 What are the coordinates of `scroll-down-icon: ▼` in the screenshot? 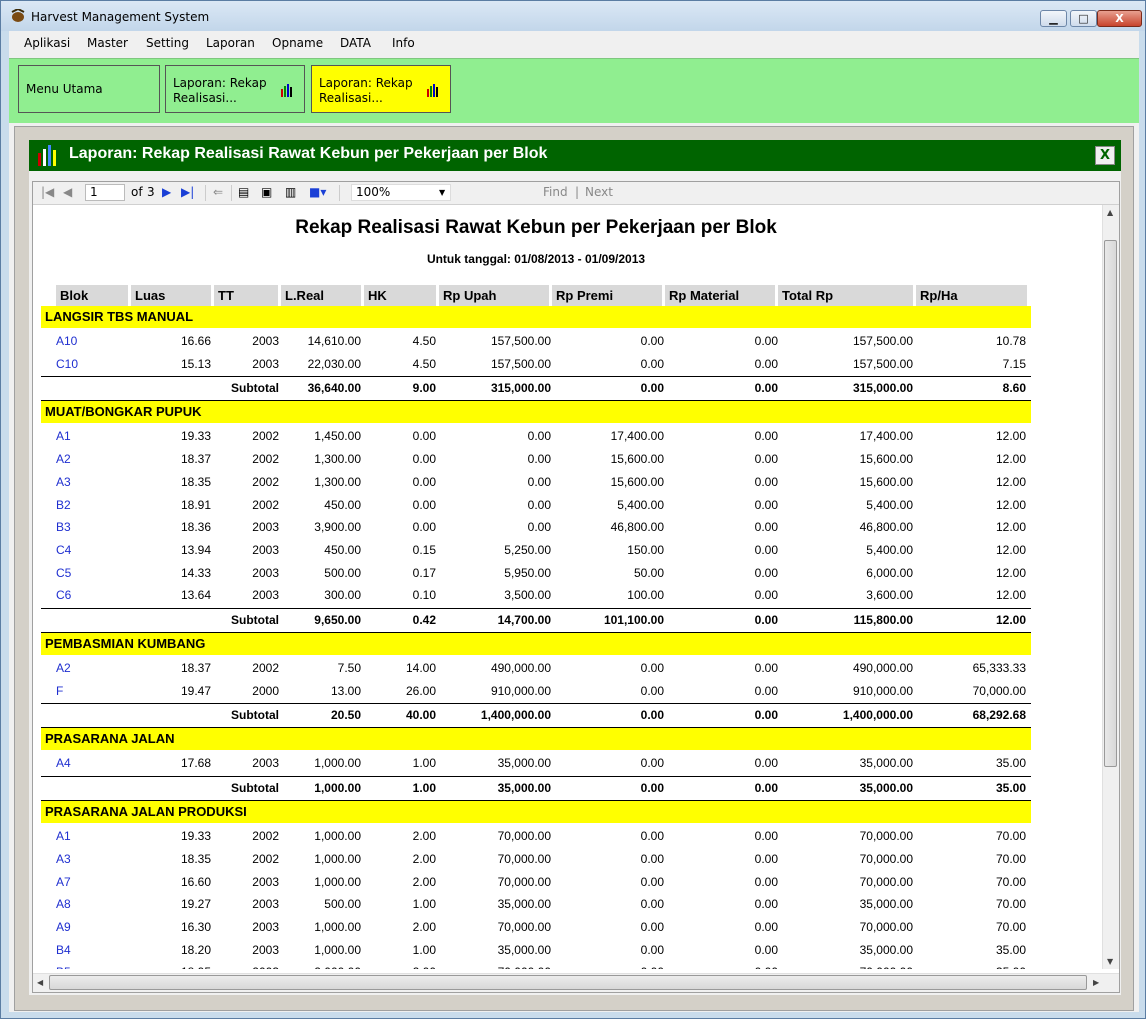 It's located at (1110, 961).